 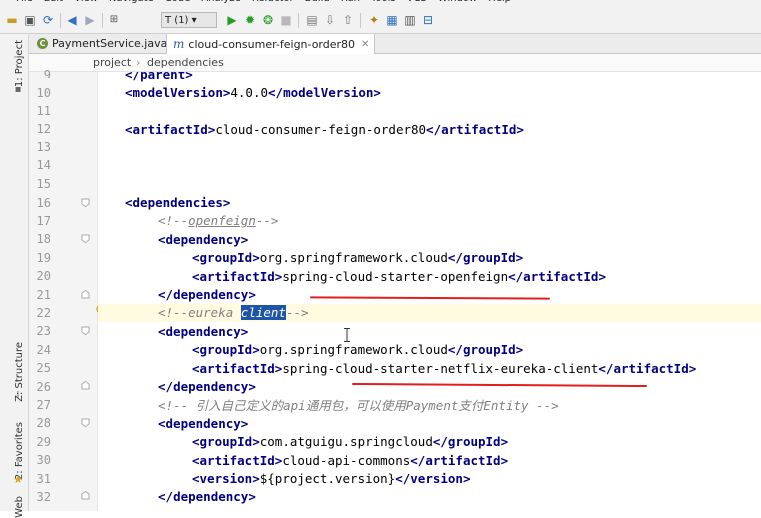 I want to click on tab-pom-order80: m cloud-consumer-feign-order80 ✕, so click(x=271, y=44).